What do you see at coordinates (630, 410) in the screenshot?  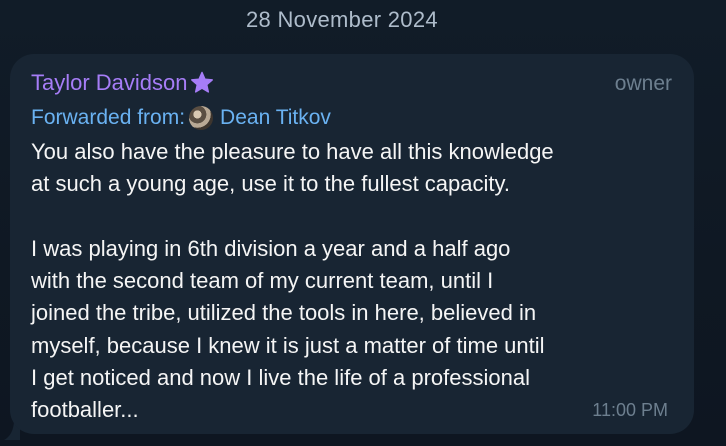 I see `message-time: 11:00 PM` at bounding box center [630, 410].